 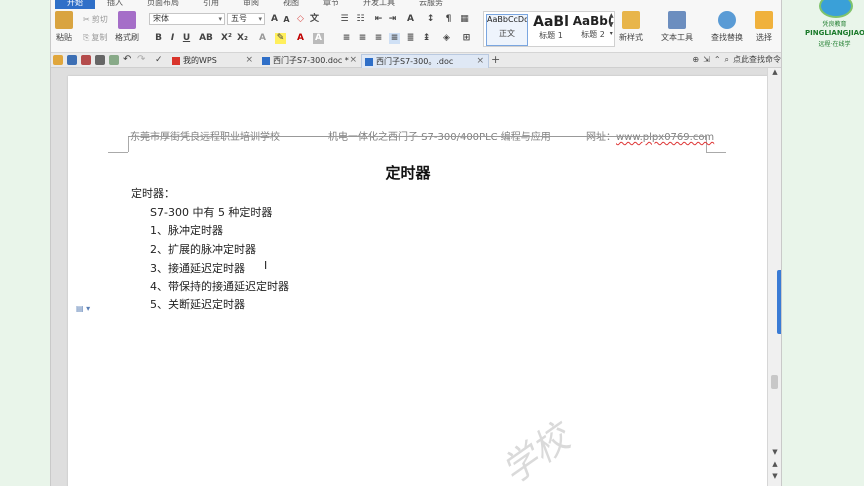 I want to click on style-heading-2-name: 标题 2, so click(x=593, y=34).